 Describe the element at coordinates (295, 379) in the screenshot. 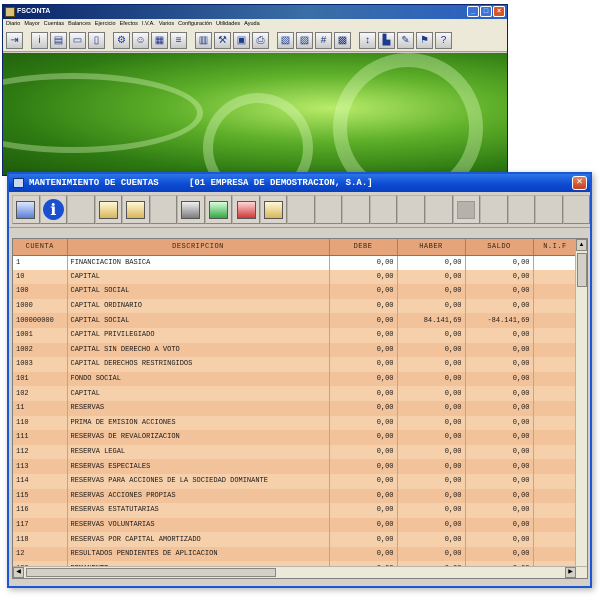

I see `table-row: 101 FONDO SOCIAL 0,00 0,00 0,00` at that location.